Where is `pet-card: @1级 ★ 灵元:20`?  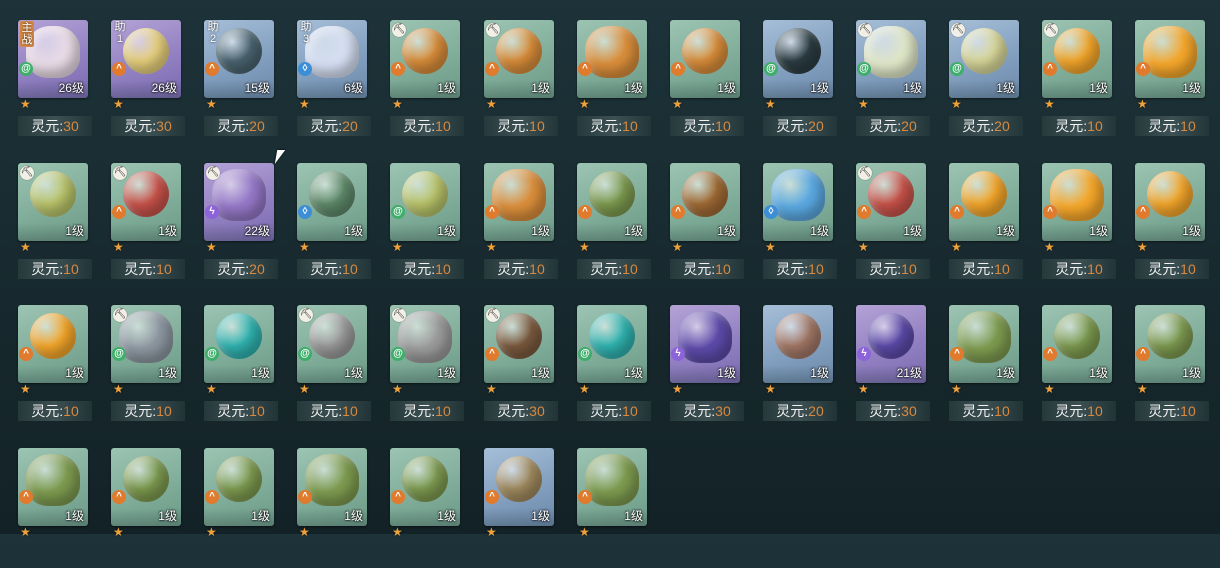
pet-card: @1级 ★ 灵元:20 is located at coordinates (800, 80).